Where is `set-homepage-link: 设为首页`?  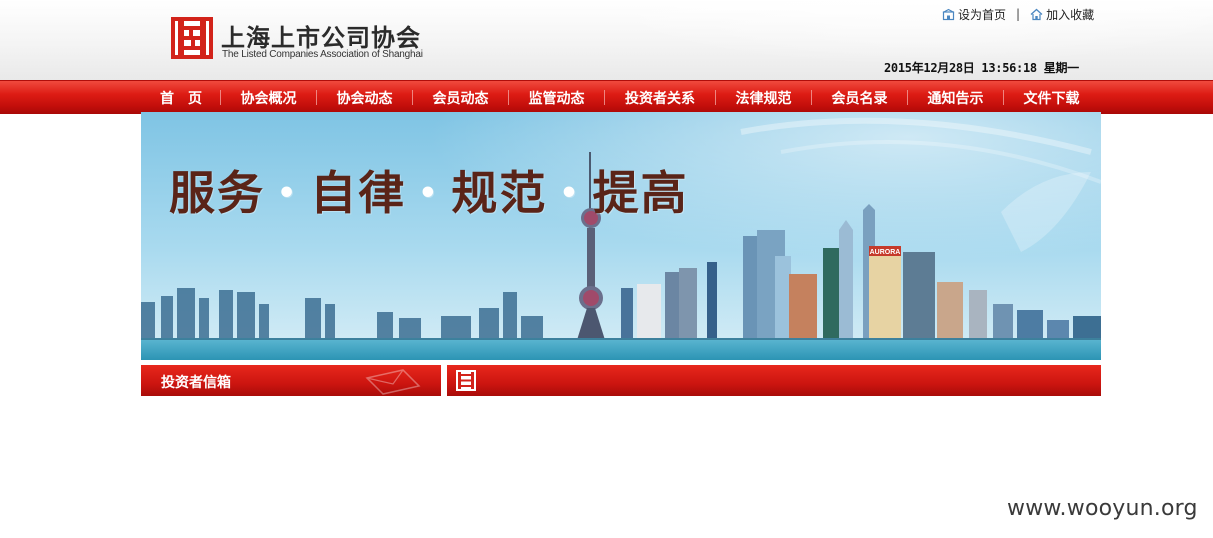
set-homepage-link: 设为首页 is located at coordinates (974, 14).